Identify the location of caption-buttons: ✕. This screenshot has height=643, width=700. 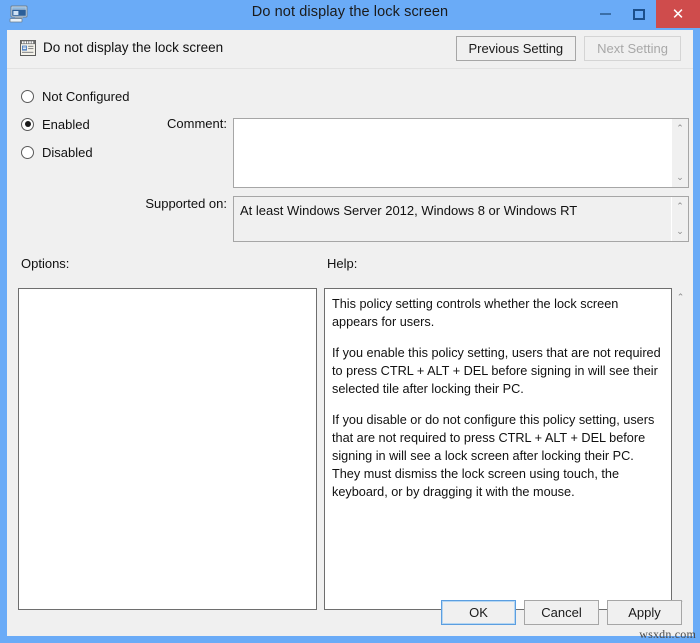
(644, 15).